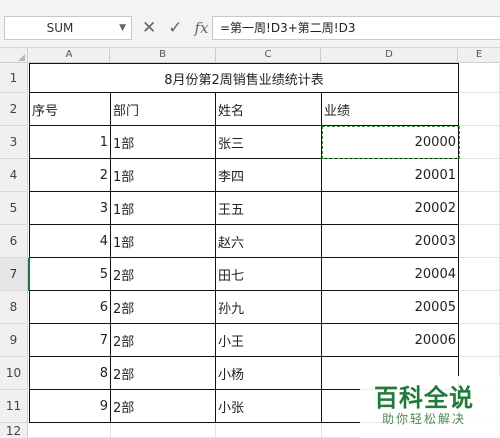 This screenshot has width=500, height=438. I want to click on column-header-c: C, so click(268, 55).